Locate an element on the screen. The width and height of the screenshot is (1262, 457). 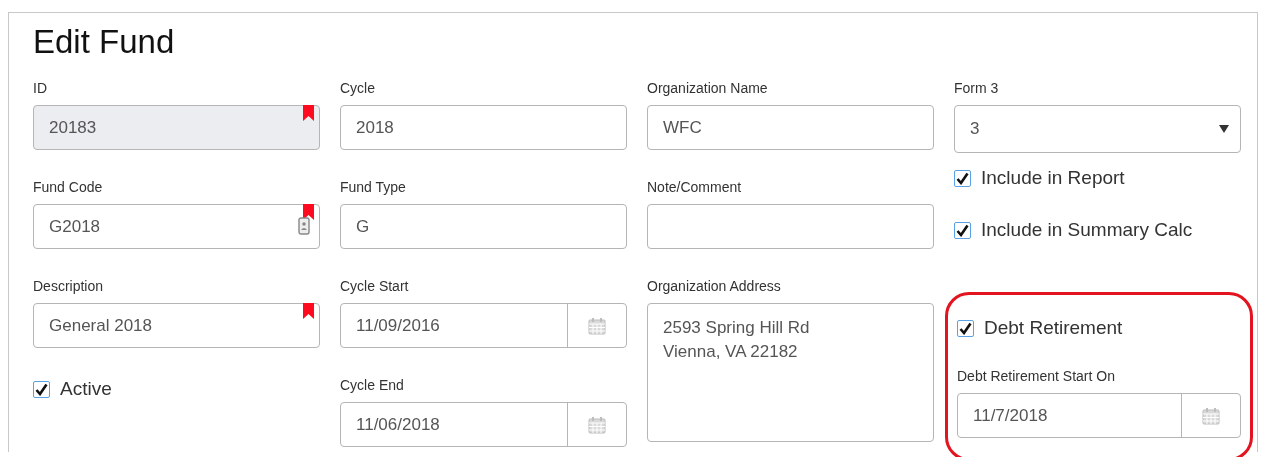
field-label: Debt Retirement Start On is located at coordinates (1036, 376).